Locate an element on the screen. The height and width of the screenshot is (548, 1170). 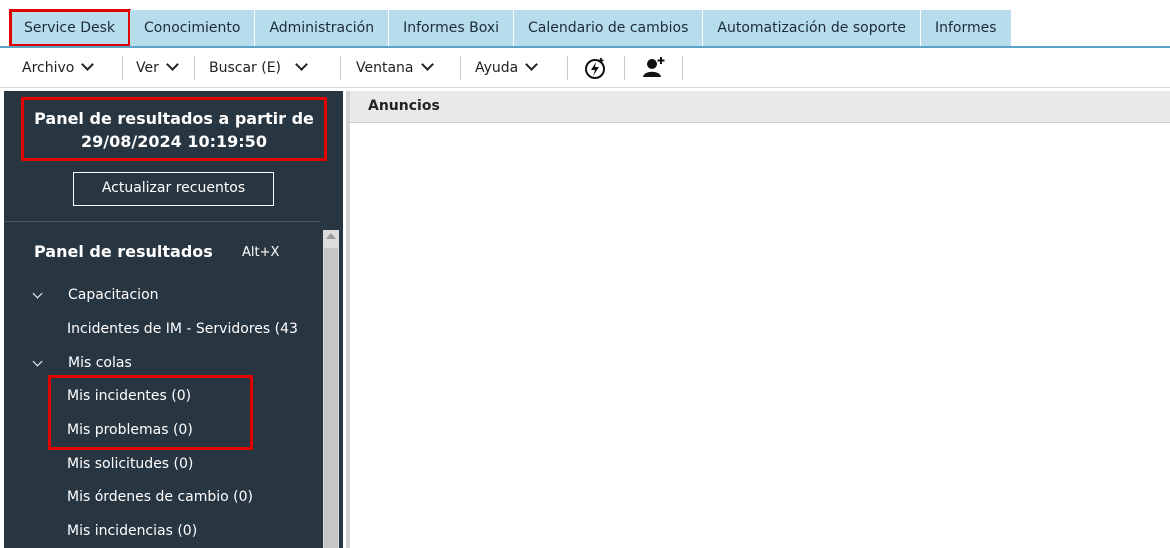
menu-ayuda: Ayuda is located at coordinates (507, 68).